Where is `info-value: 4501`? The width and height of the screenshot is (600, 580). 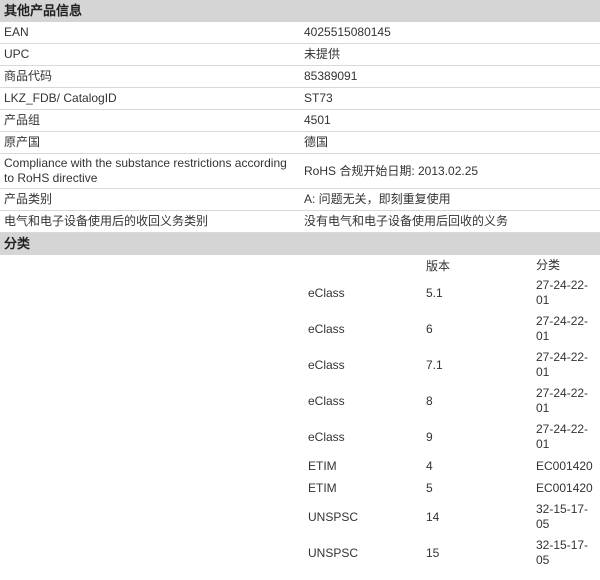
info-value: 4501 is located at coordinates (317, 120).